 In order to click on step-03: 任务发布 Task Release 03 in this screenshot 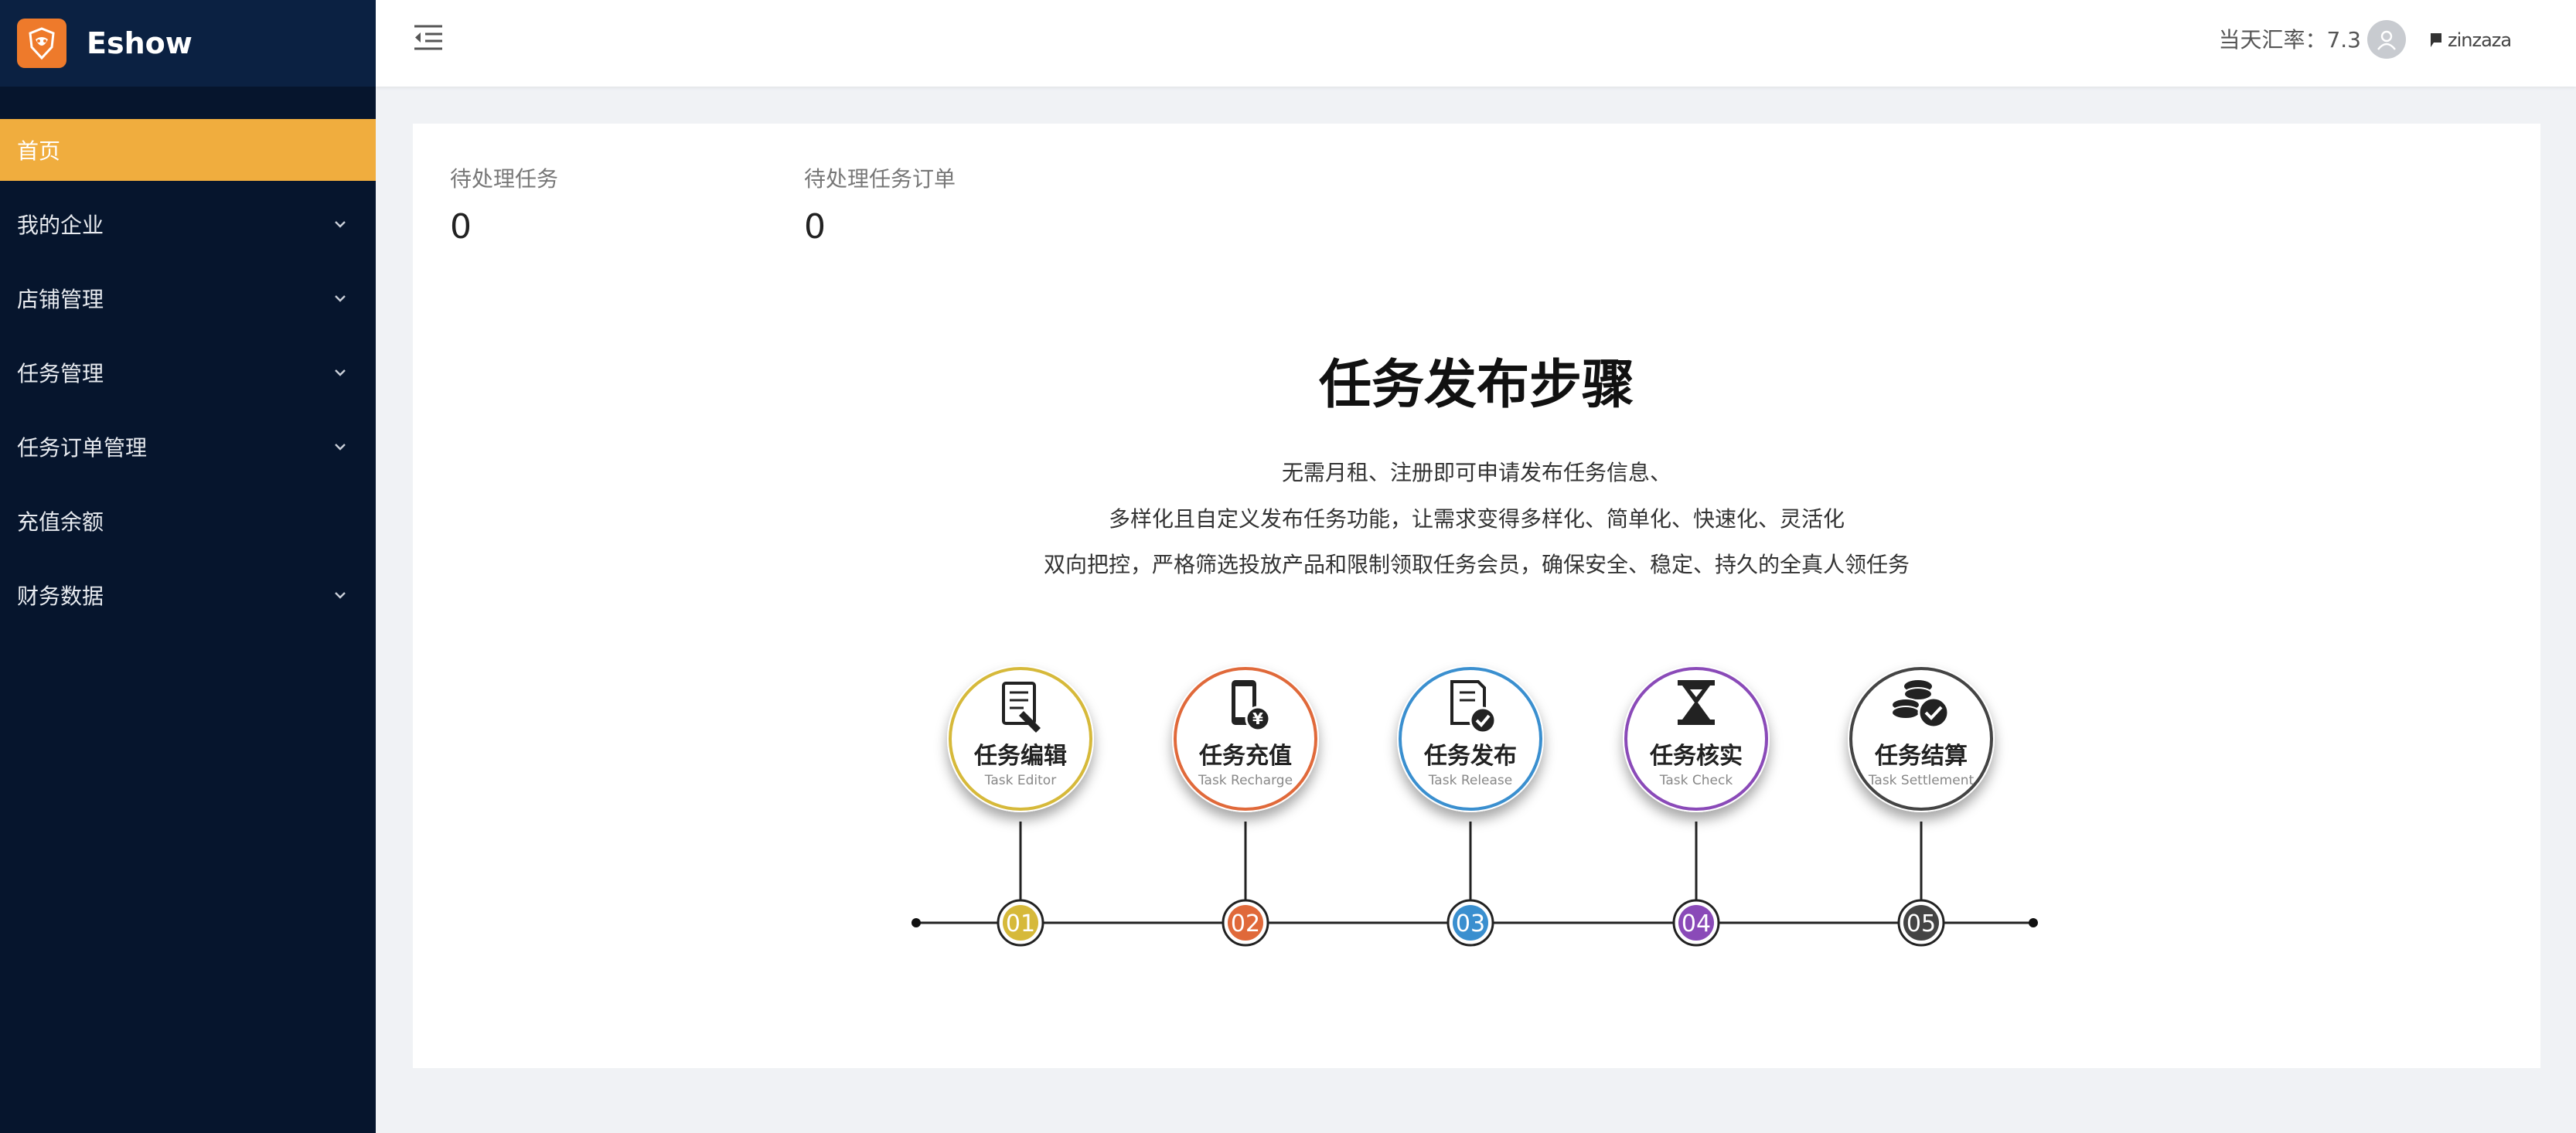, I will do `click(1470, 806)`.